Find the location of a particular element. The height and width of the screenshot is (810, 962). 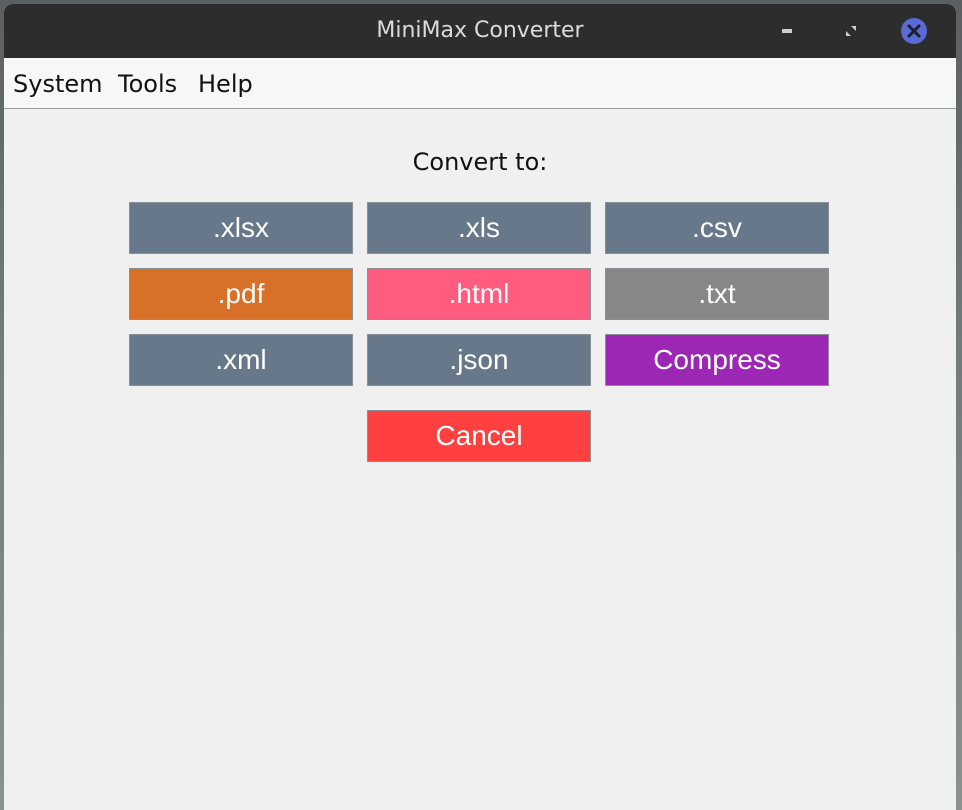

compress-button: Compress is located at coordinates (717, 360).